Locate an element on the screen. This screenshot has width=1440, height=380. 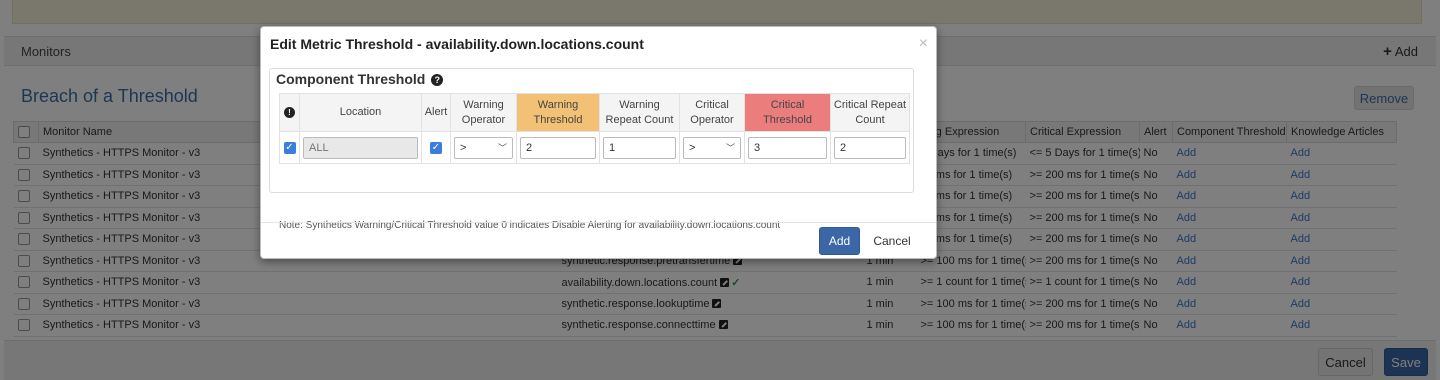
warning-threshold-cell is located at coordinates (558, 147).